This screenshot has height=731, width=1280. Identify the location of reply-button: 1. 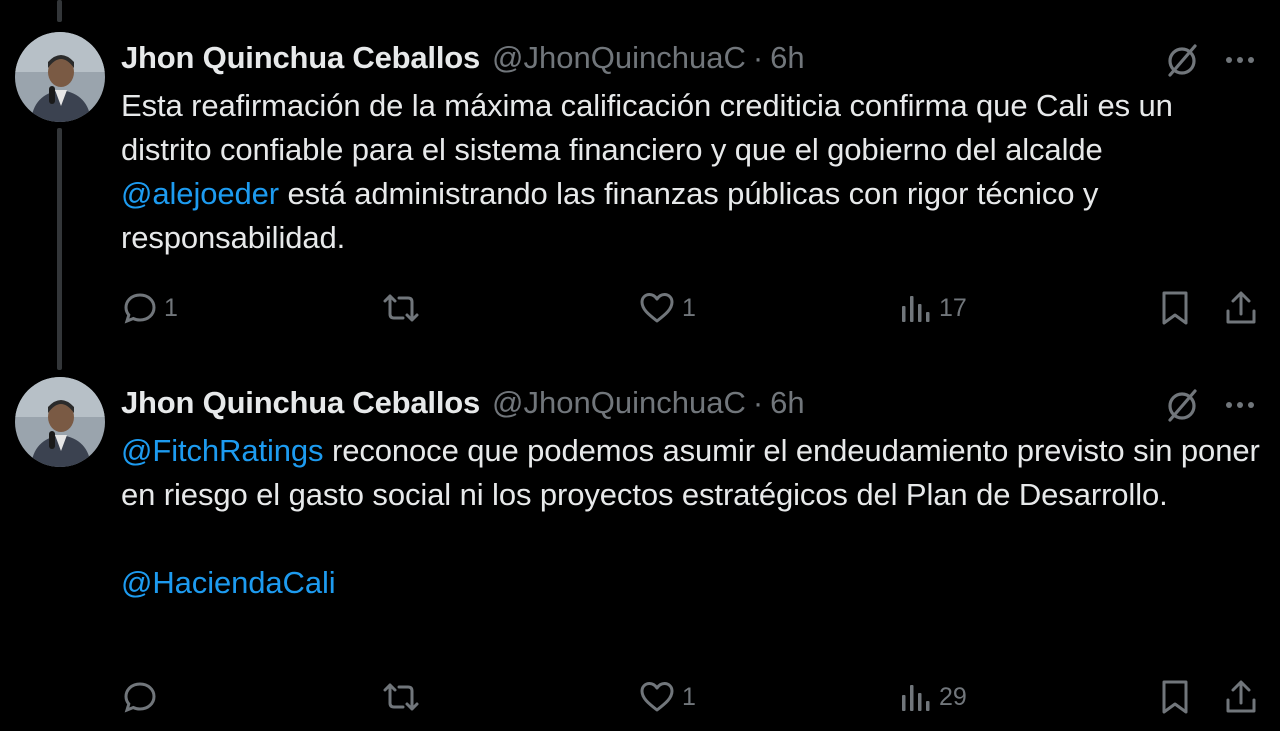
(150, 308).